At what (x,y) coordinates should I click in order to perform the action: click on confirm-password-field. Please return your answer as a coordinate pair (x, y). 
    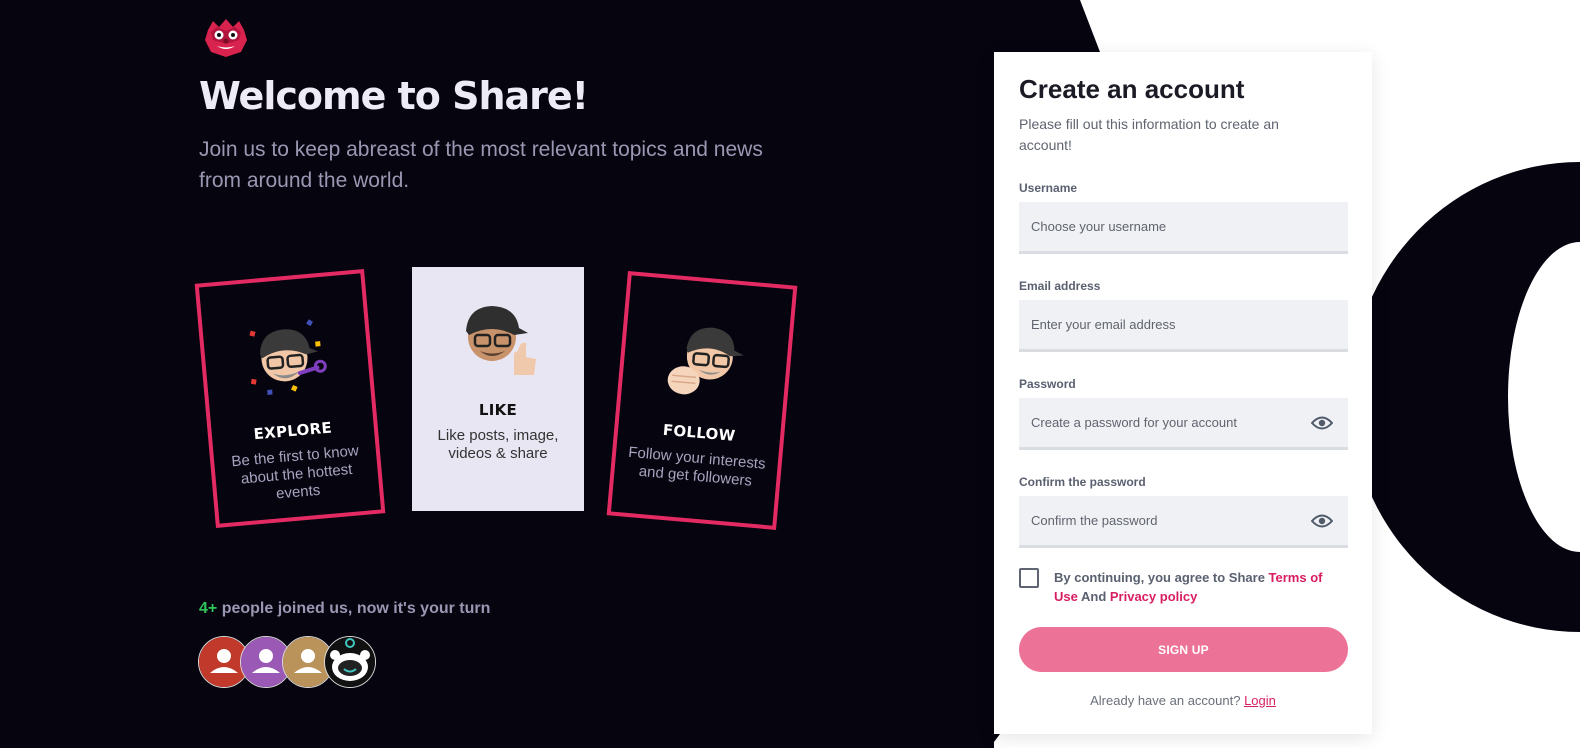
    Looking at the image, I should click on (1183, 522).